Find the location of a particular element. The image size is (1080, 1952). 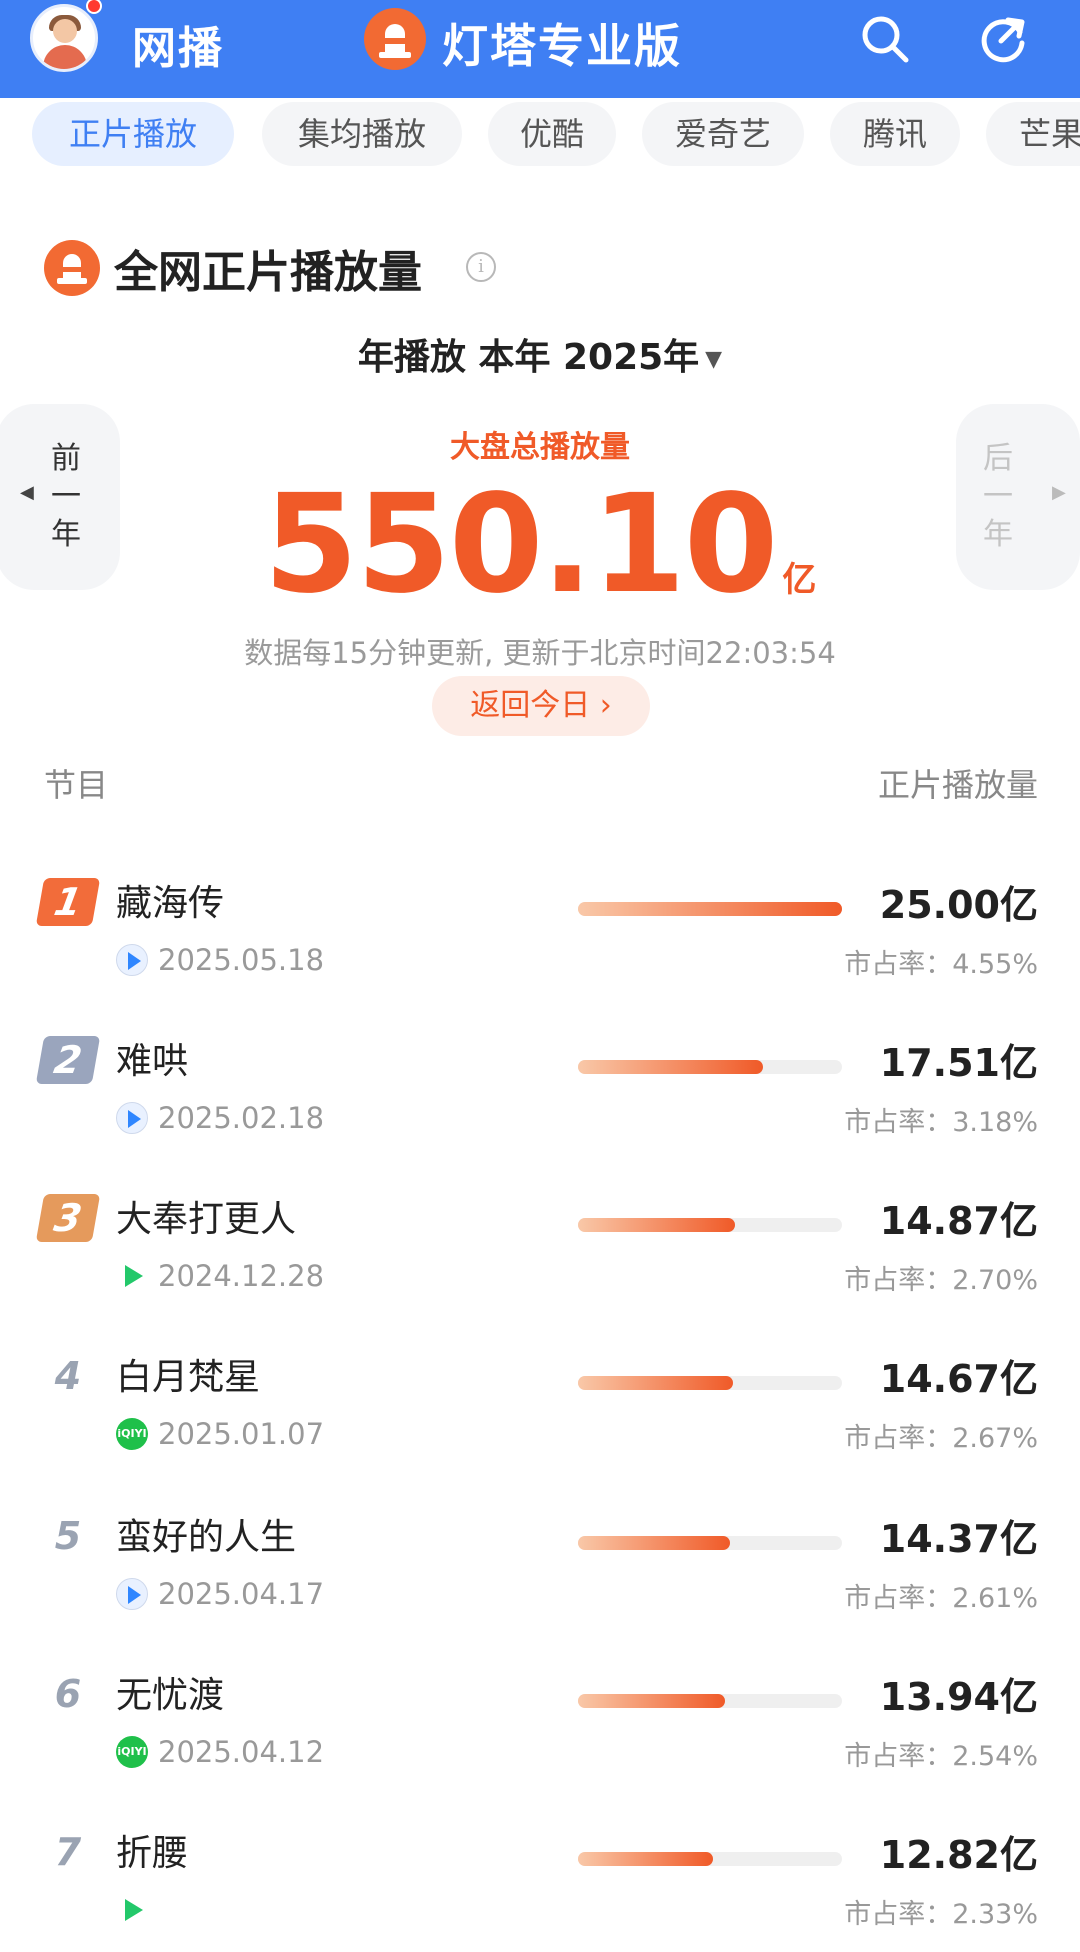

brand-title: 网播 is located at coordinates (178, 44).